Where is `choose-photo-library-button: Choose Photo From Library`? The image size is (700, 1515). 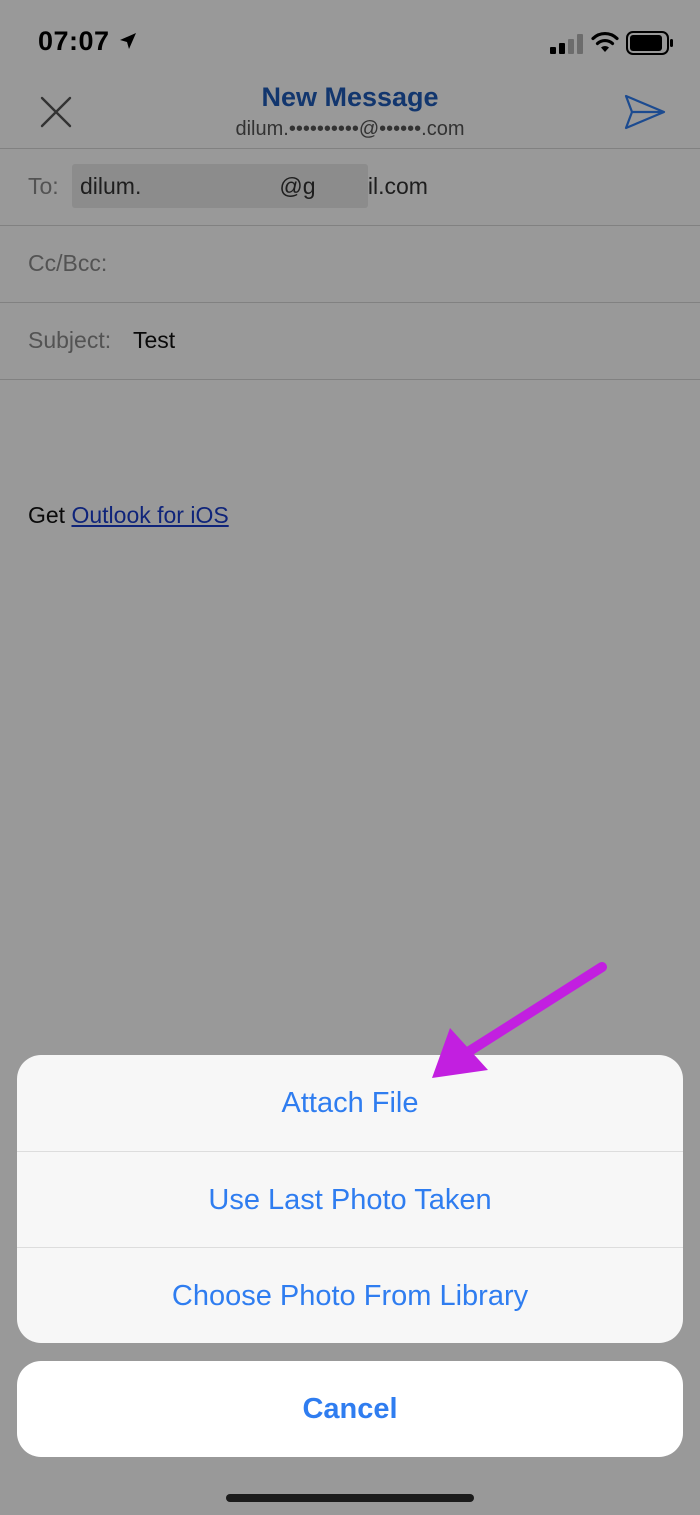 choose-photo-library-button: Choose Photo From Library is located at coordinates (350, 1295).